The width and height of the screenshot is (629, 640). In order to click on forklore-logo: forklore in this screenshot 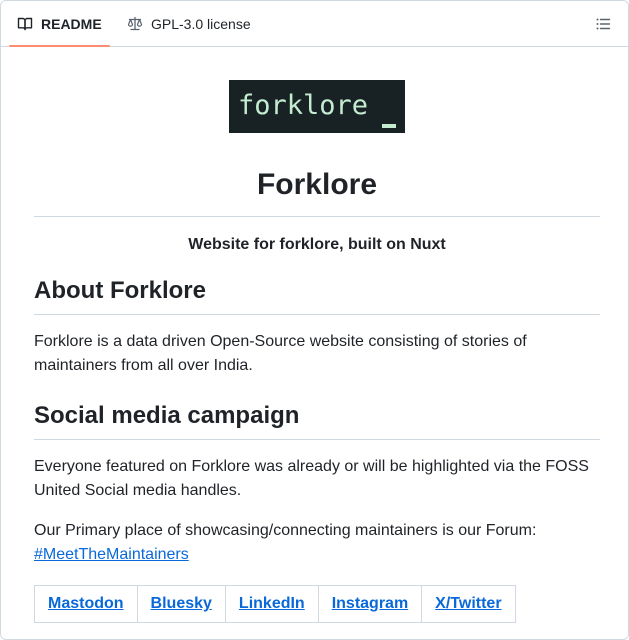, I will do `click(317, 106)`.